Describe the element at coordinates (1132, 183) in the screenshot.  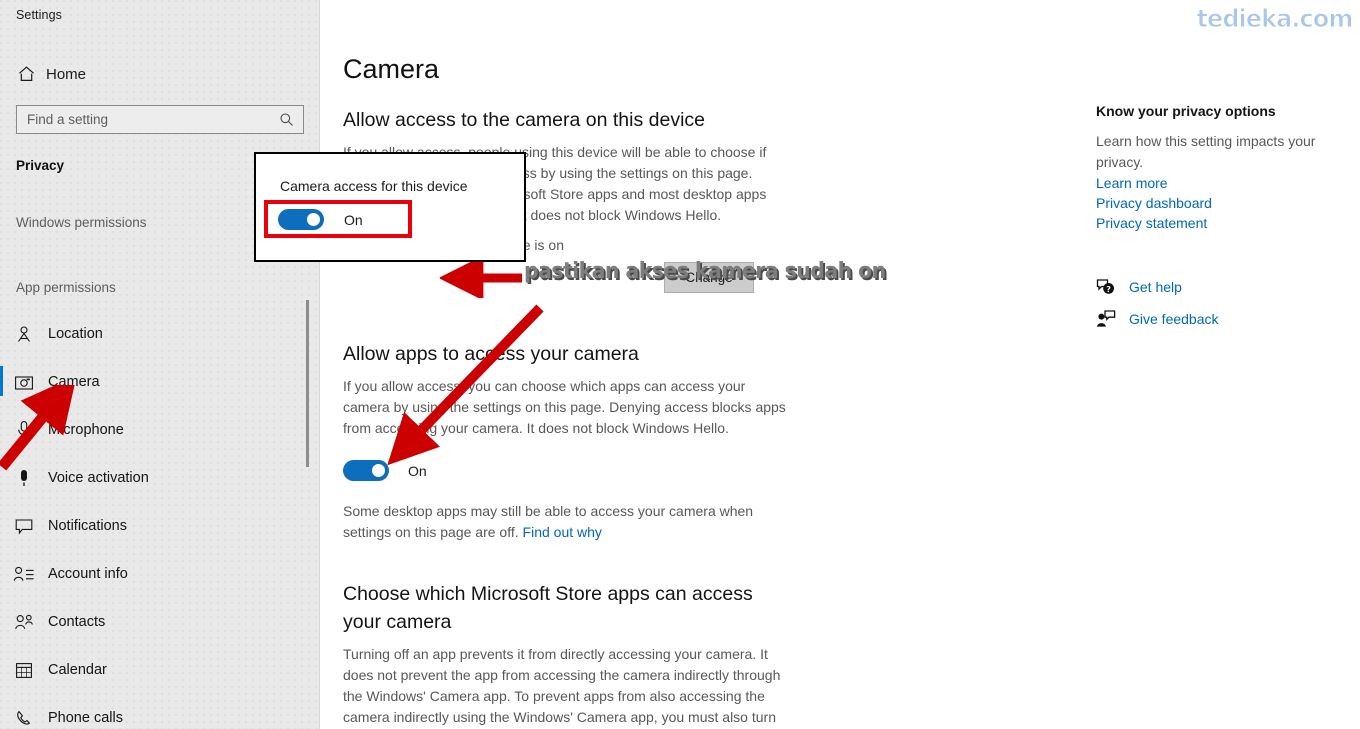
I see `learn-more-link: Learn more` at that location.